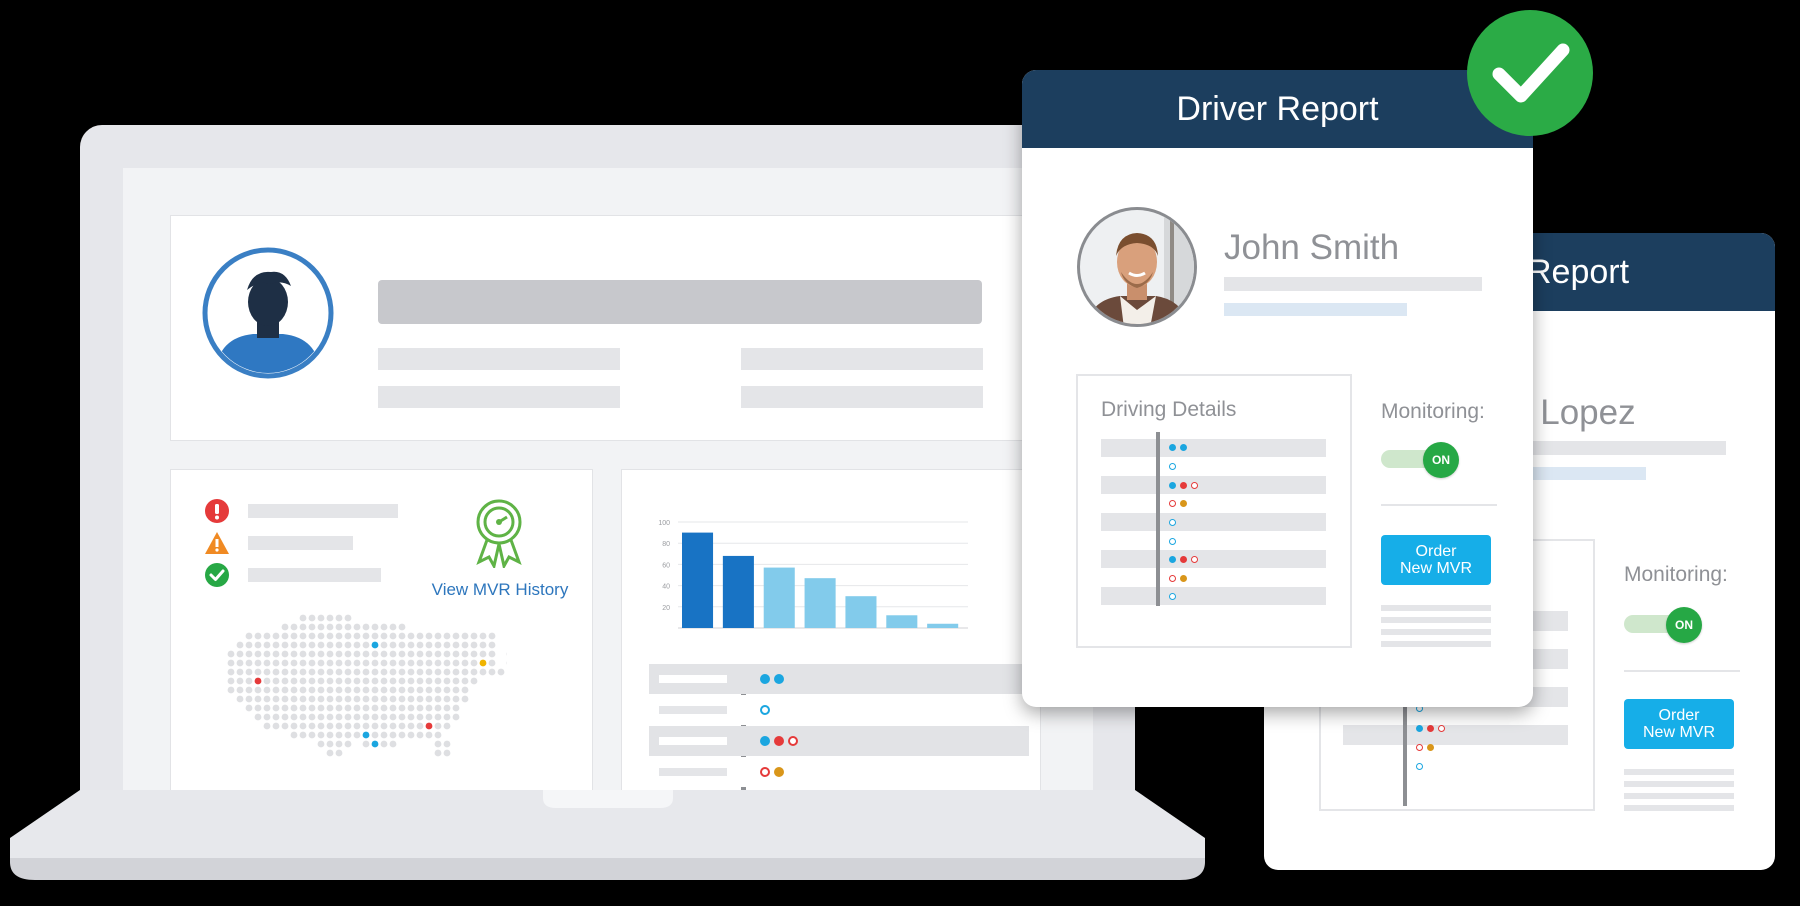  Describe the element at coordinates (831, 629) in the screenshot. I see `chart-table-card: 100 80 60 40 20` at that location.